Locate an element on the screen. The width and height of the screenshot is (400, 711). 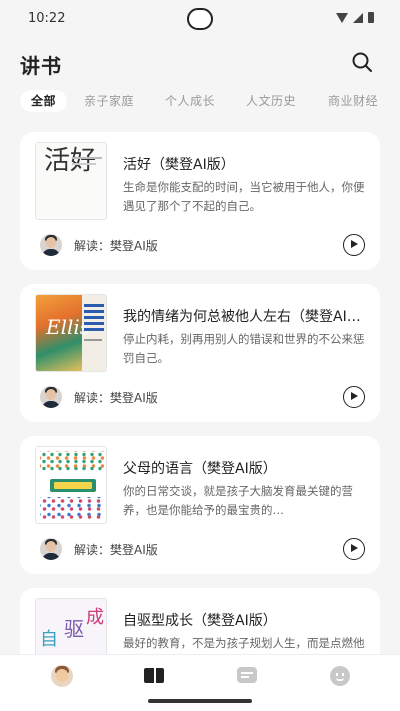
tab-humanities-history: 人文历史 is located at coordinates (271, 101).